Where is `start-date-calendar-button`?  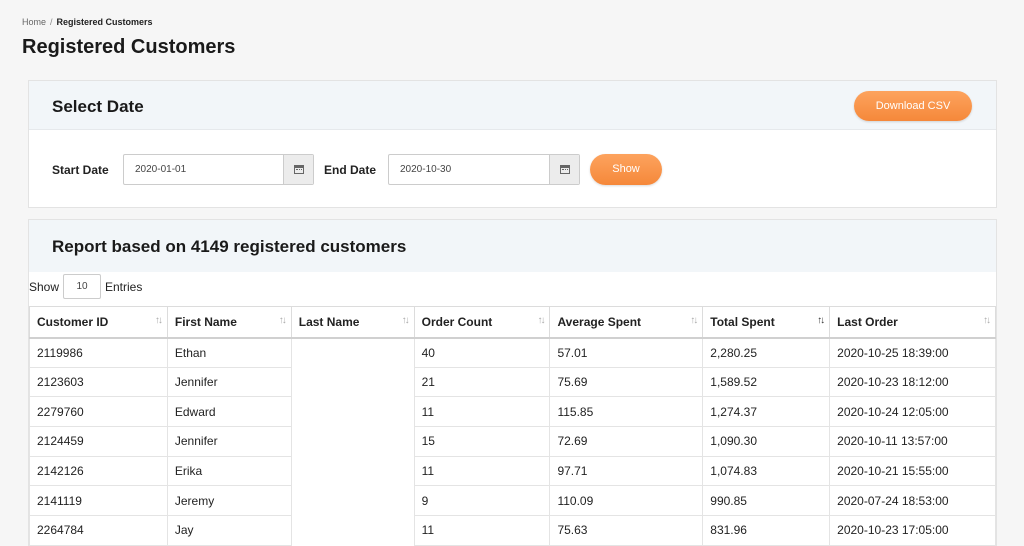 start-date-calendar-button is located at coordinates (298, 169).